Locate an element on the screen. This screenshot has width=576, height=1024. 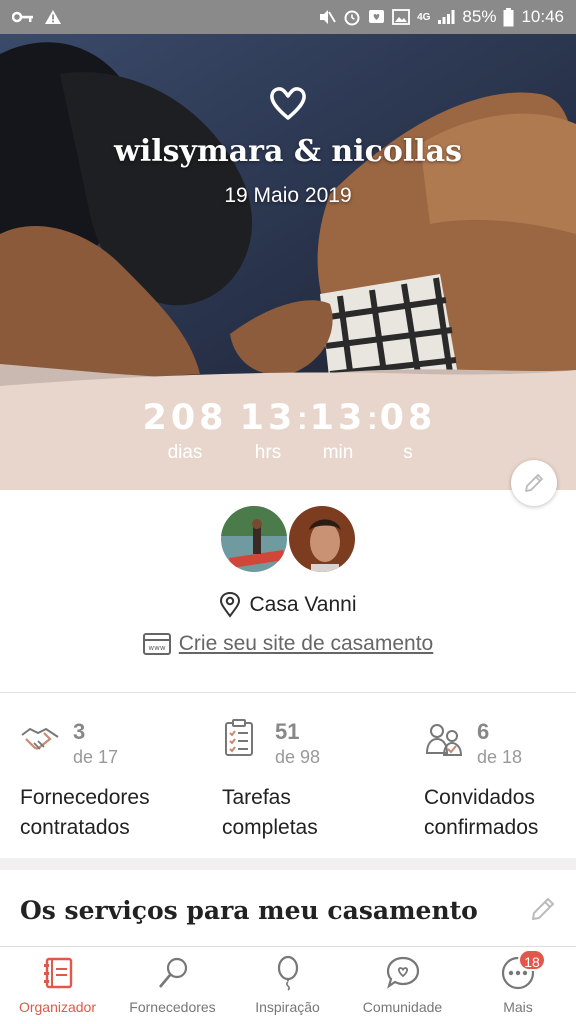
heart-icon is located at coordinates (288, 103).